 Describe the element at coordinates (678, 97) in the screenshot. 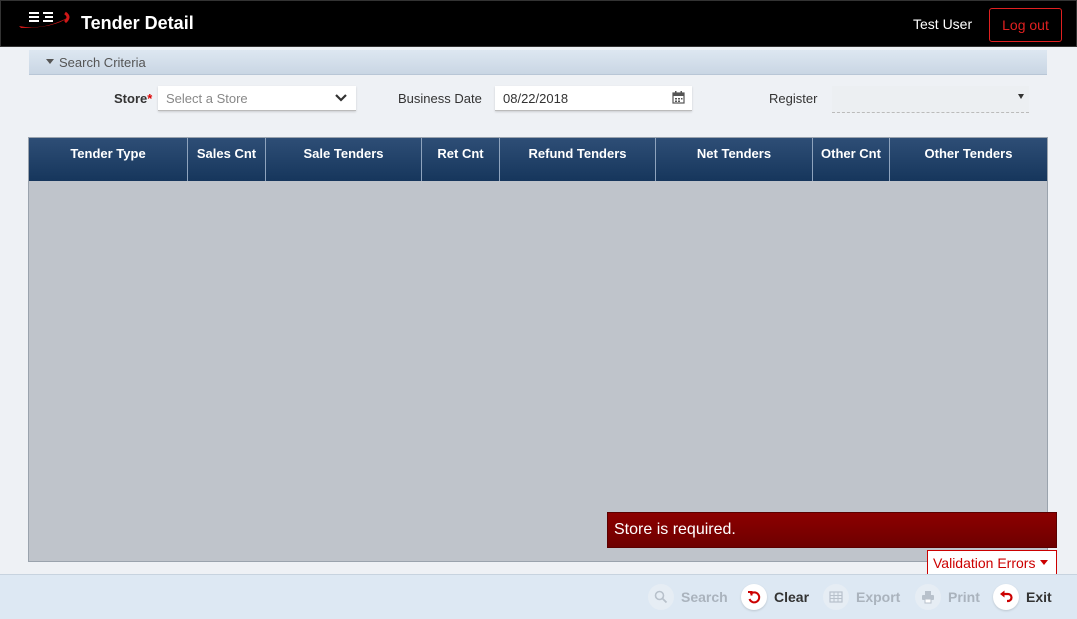

I see `calendar-icon` at that location.